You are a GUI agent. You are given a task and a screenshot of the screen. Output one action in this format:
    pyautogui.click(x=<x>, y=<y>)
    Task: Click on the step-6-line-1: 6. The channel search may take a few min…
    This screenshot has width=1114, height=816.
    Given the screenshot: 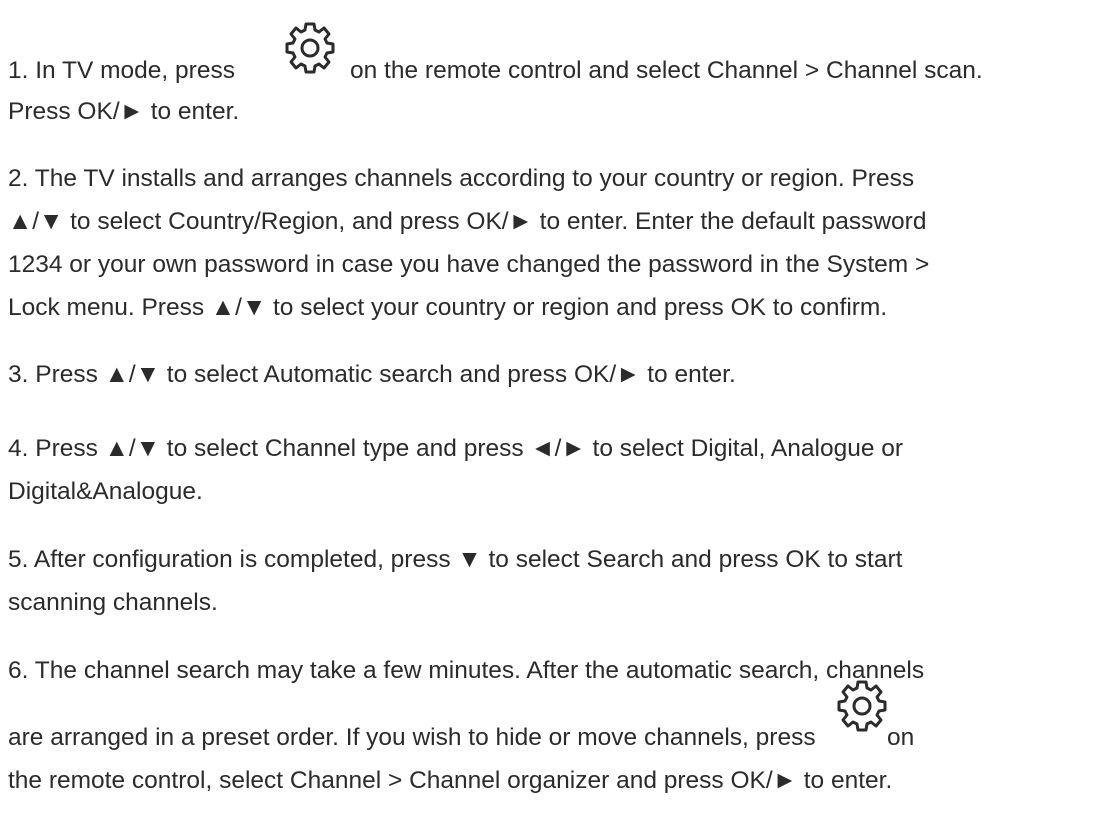 What is the action you would take?
    pyautogui.click(x=466, y=670)
    